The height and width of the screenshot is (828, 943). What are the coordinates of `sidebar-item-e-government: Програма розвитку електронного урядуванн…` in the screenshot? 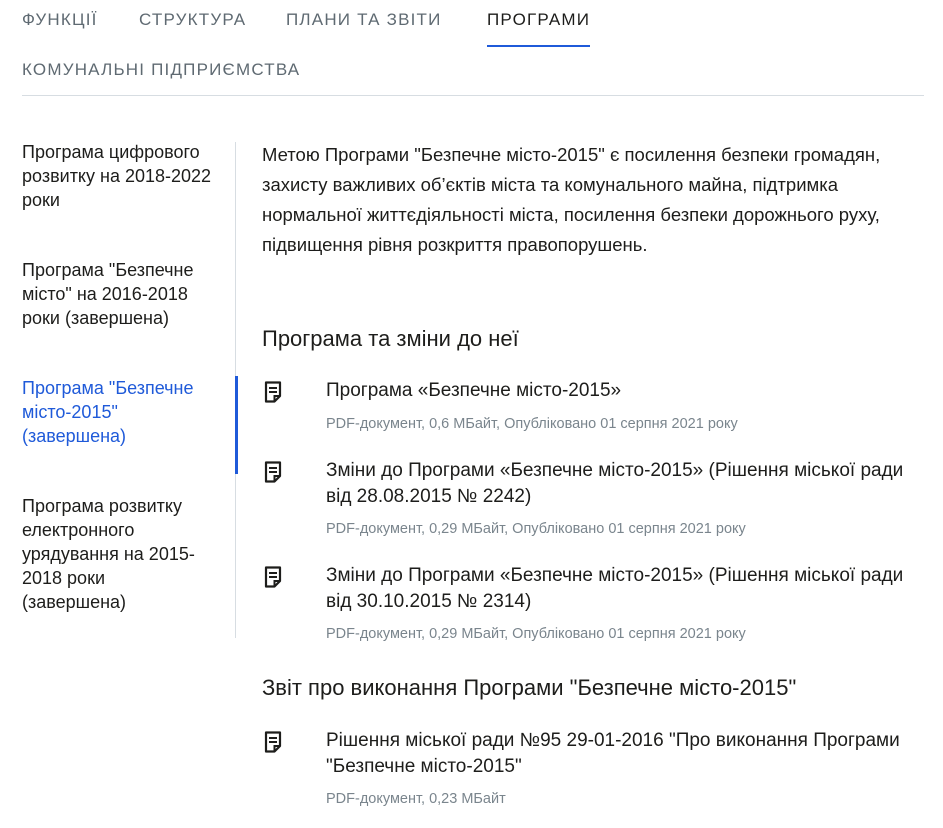 It's located at (117, 554).